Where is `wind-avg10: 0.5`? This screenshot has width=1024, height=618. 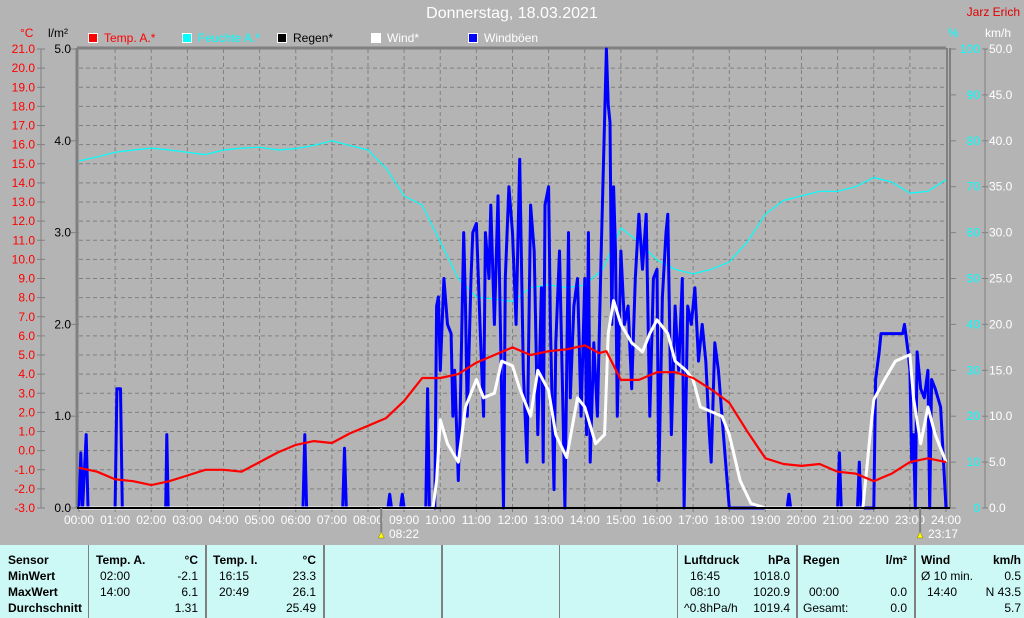 wind-avg10: 0.5 is located at coordinates (1012, 576).